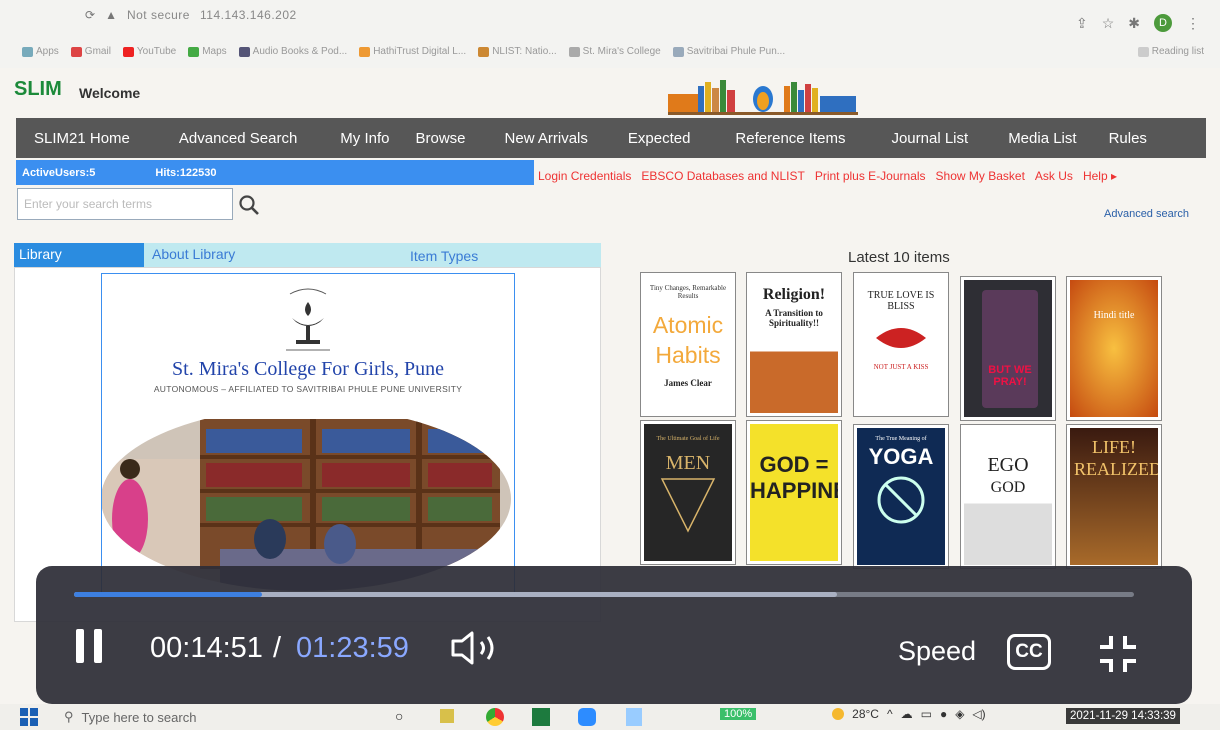 This screenshot has height=730, width=1220. I want to click on address-text: 114.143.146.202, so click(248, 15).